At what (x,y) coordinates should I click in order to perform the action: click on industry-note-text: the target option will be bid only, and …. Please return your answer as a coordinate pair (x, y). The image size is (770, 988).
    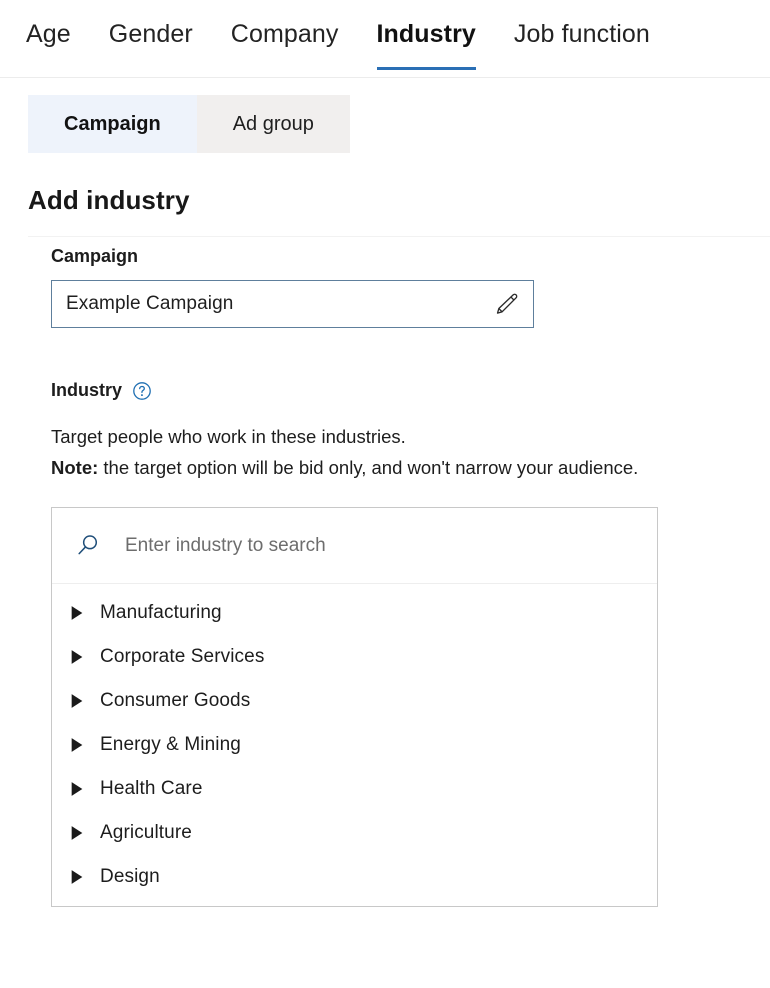
    Looking at the image, I should click on (368, 467).